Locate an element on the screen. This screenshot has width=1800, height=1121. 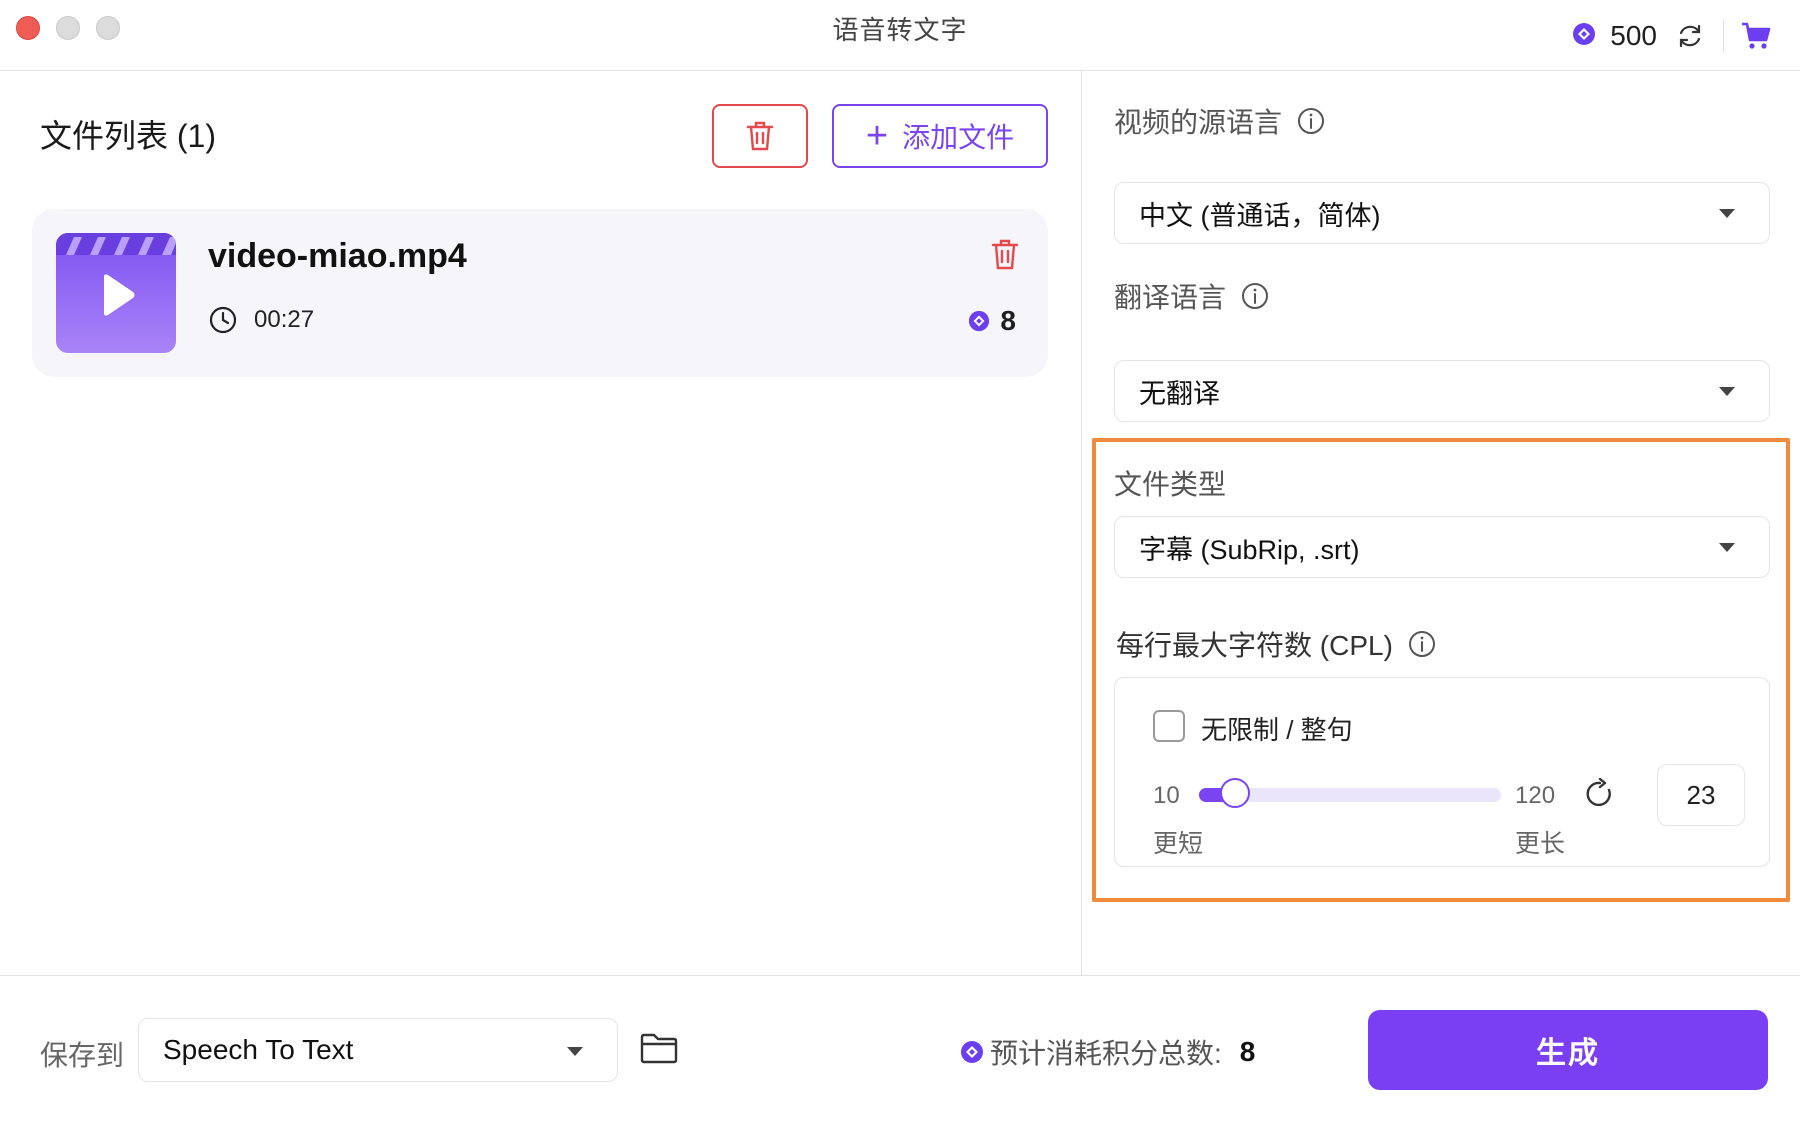
slider-max-label: 更长 is located at coordinates (1540, 844).